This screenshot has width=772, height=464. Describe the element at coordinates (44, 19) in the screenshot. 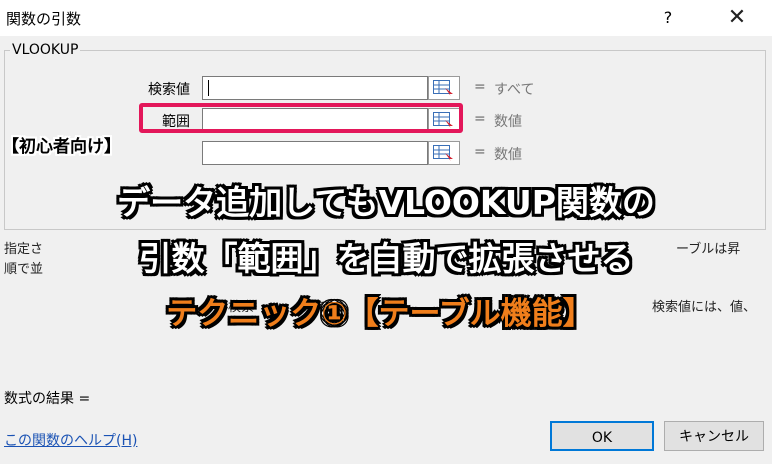

I see `dialog-title: 関数の引数` at that location.